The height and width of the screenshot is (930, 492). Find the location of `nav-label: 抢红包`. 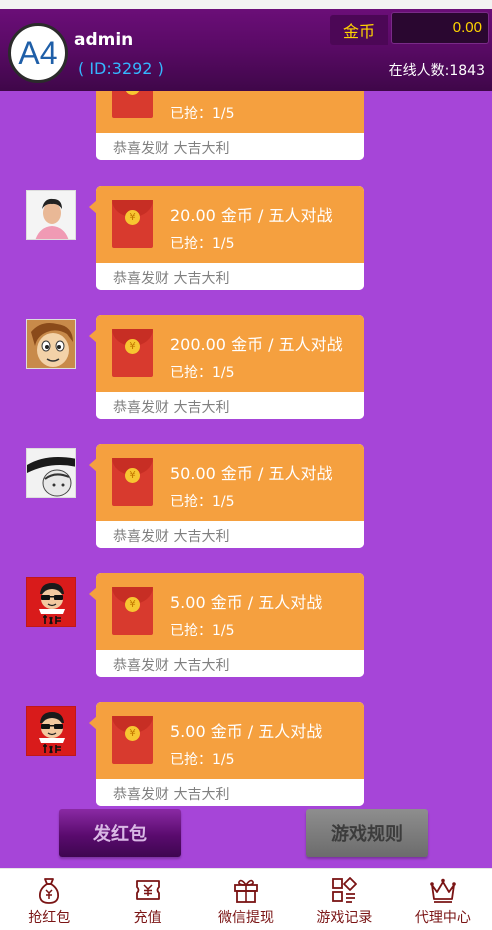

nav-label: 抢红包 is located at coordinates (49, 918).